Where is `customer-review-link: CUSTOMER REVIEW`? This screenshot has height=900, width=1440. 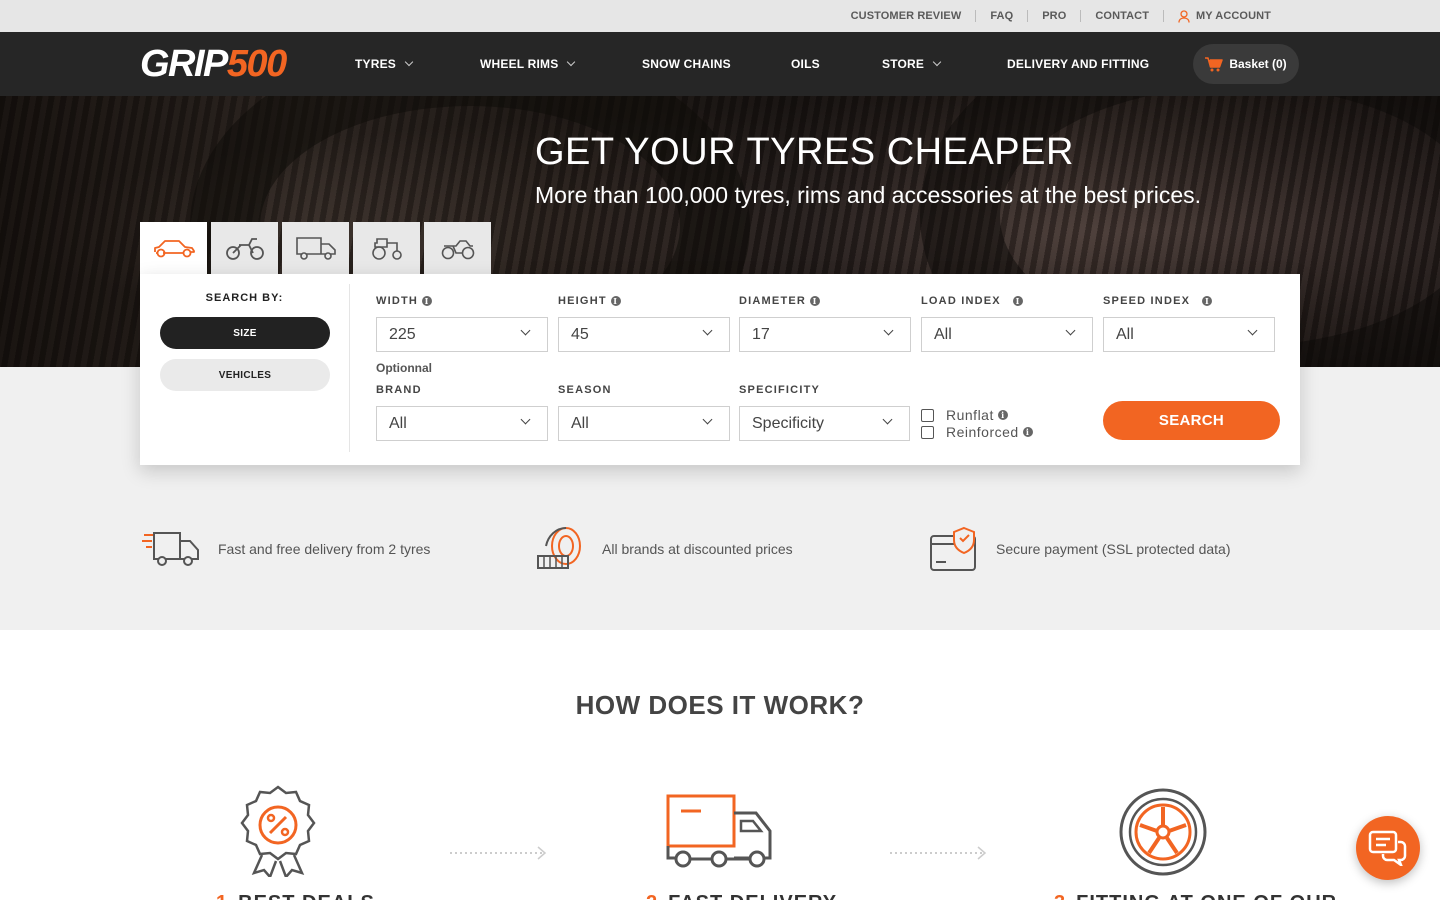
customer-review-link: CUSTOMER REVIEW is located at coordinates (907, 16).